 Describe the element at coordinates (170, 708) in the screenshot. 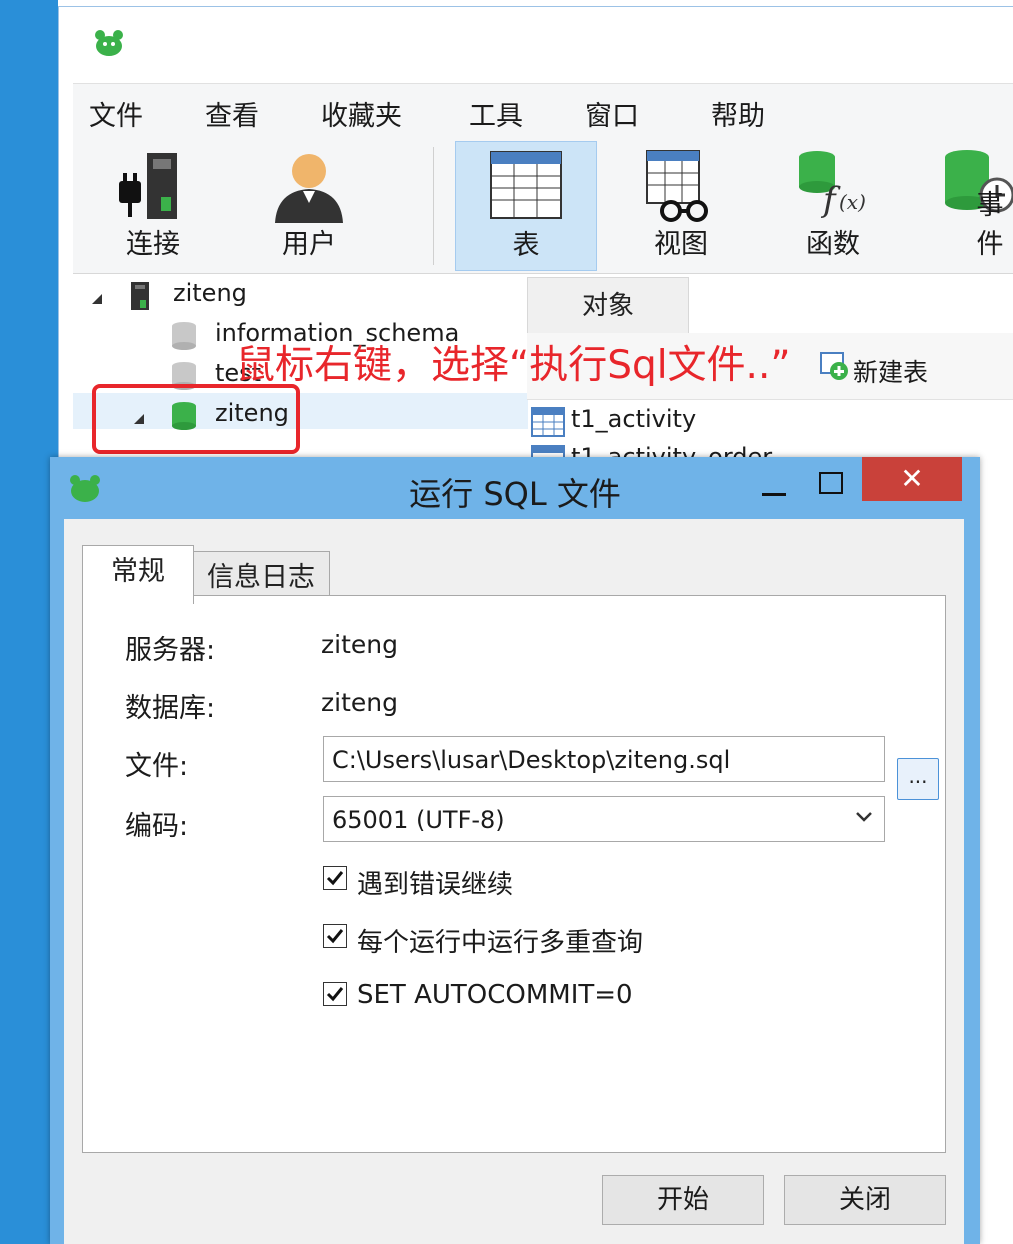

I see `database-label: 数据库:` at that location.